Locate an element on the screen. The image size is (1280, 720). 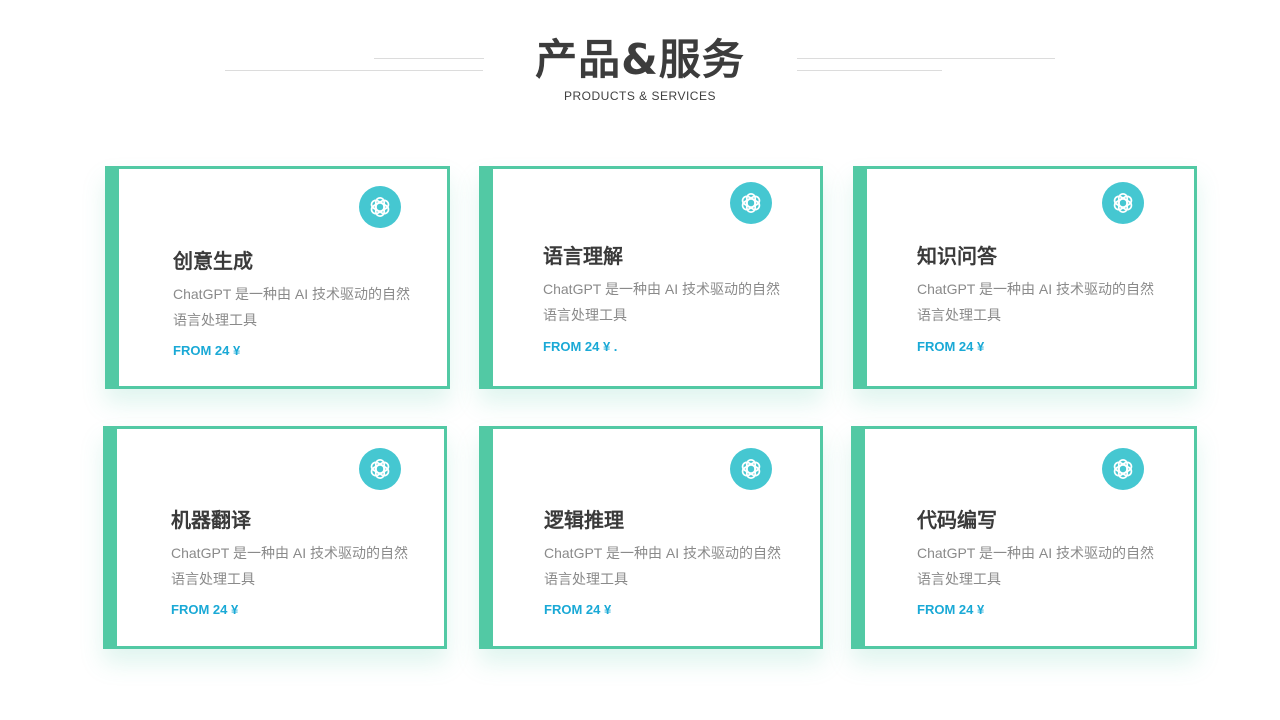
card-price: FROM 24 ¥ . is located at coordinates (580, 346).